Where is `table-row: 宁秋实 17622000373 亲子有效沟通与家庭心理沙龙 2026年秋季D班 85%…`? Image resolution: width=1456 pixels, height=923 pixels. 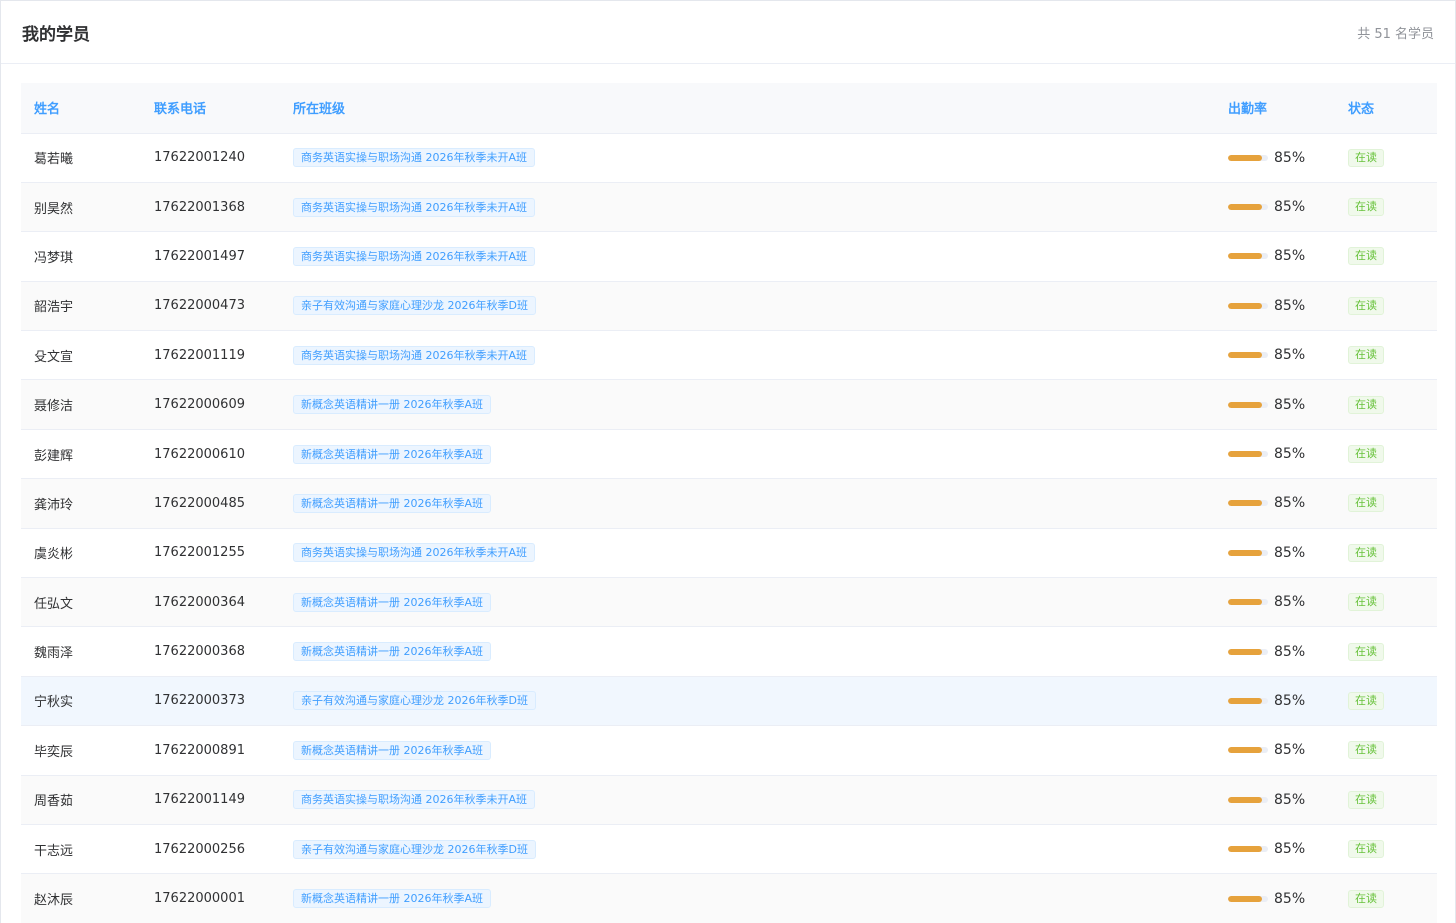 table-row: 宁秋实 17622000373 亲子有效沟通与家庭心理沙龙 2026年秋季D班 85%… is located at coordinates (729, 701).